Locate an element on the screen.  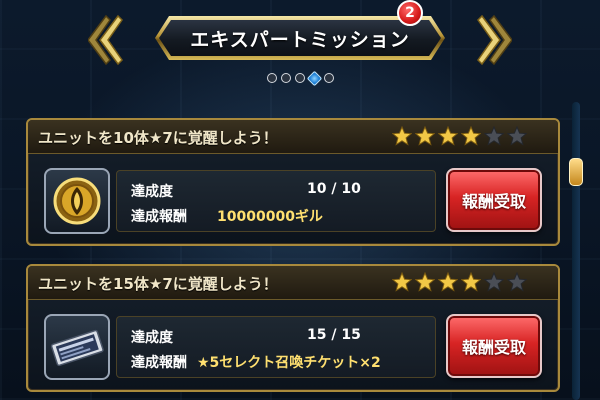
title-plate: エキスパートミッション is located at coordinates (300, 38).